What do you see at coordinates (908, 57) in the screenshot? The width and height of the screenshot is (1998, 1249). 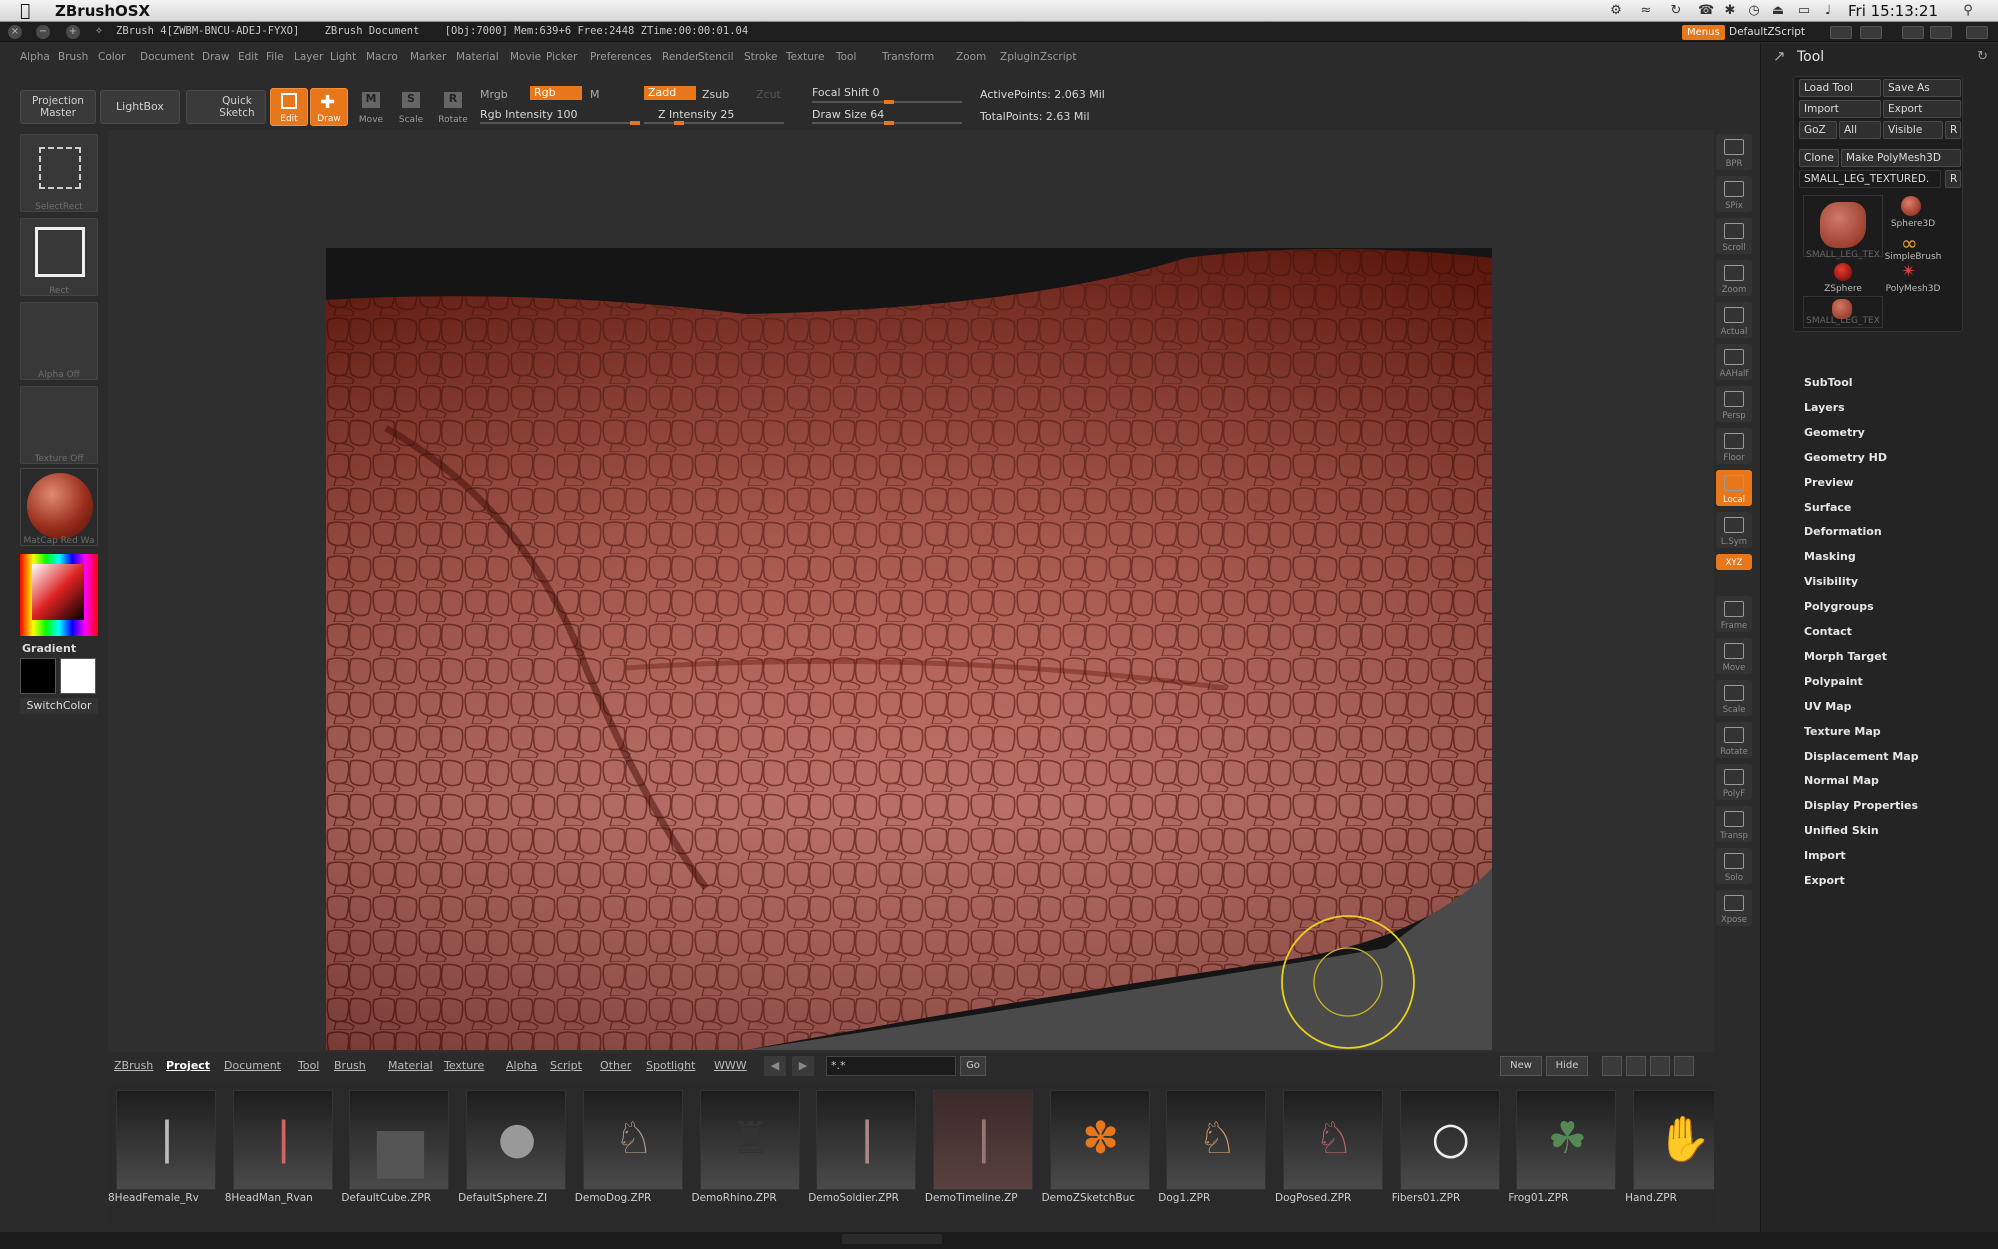 I see `menu-transform: Transform` at bounding box center [908, 57].